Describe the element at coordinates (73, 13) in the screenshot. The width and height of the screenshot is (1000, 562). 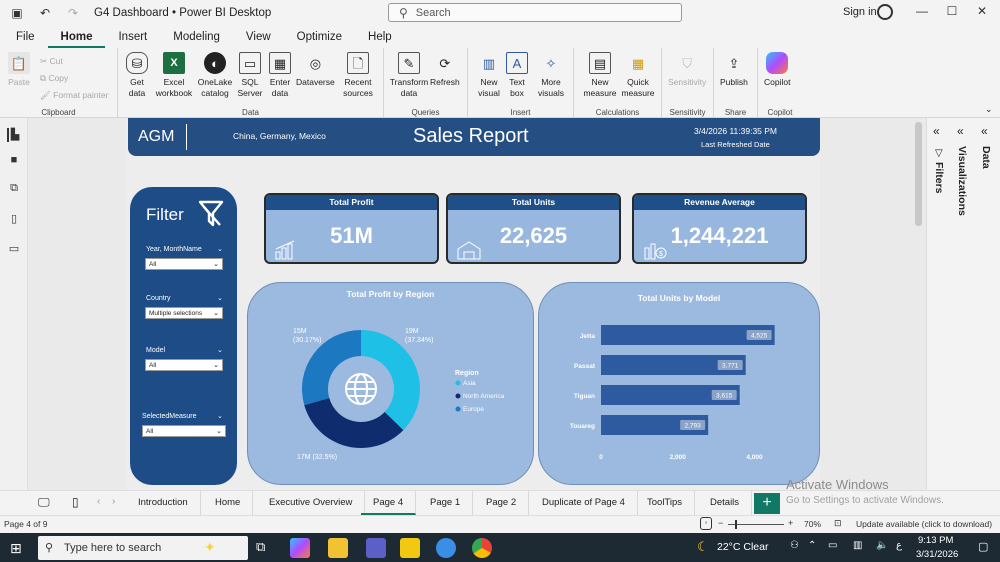
I see `redo-icon: ↷` at that location.